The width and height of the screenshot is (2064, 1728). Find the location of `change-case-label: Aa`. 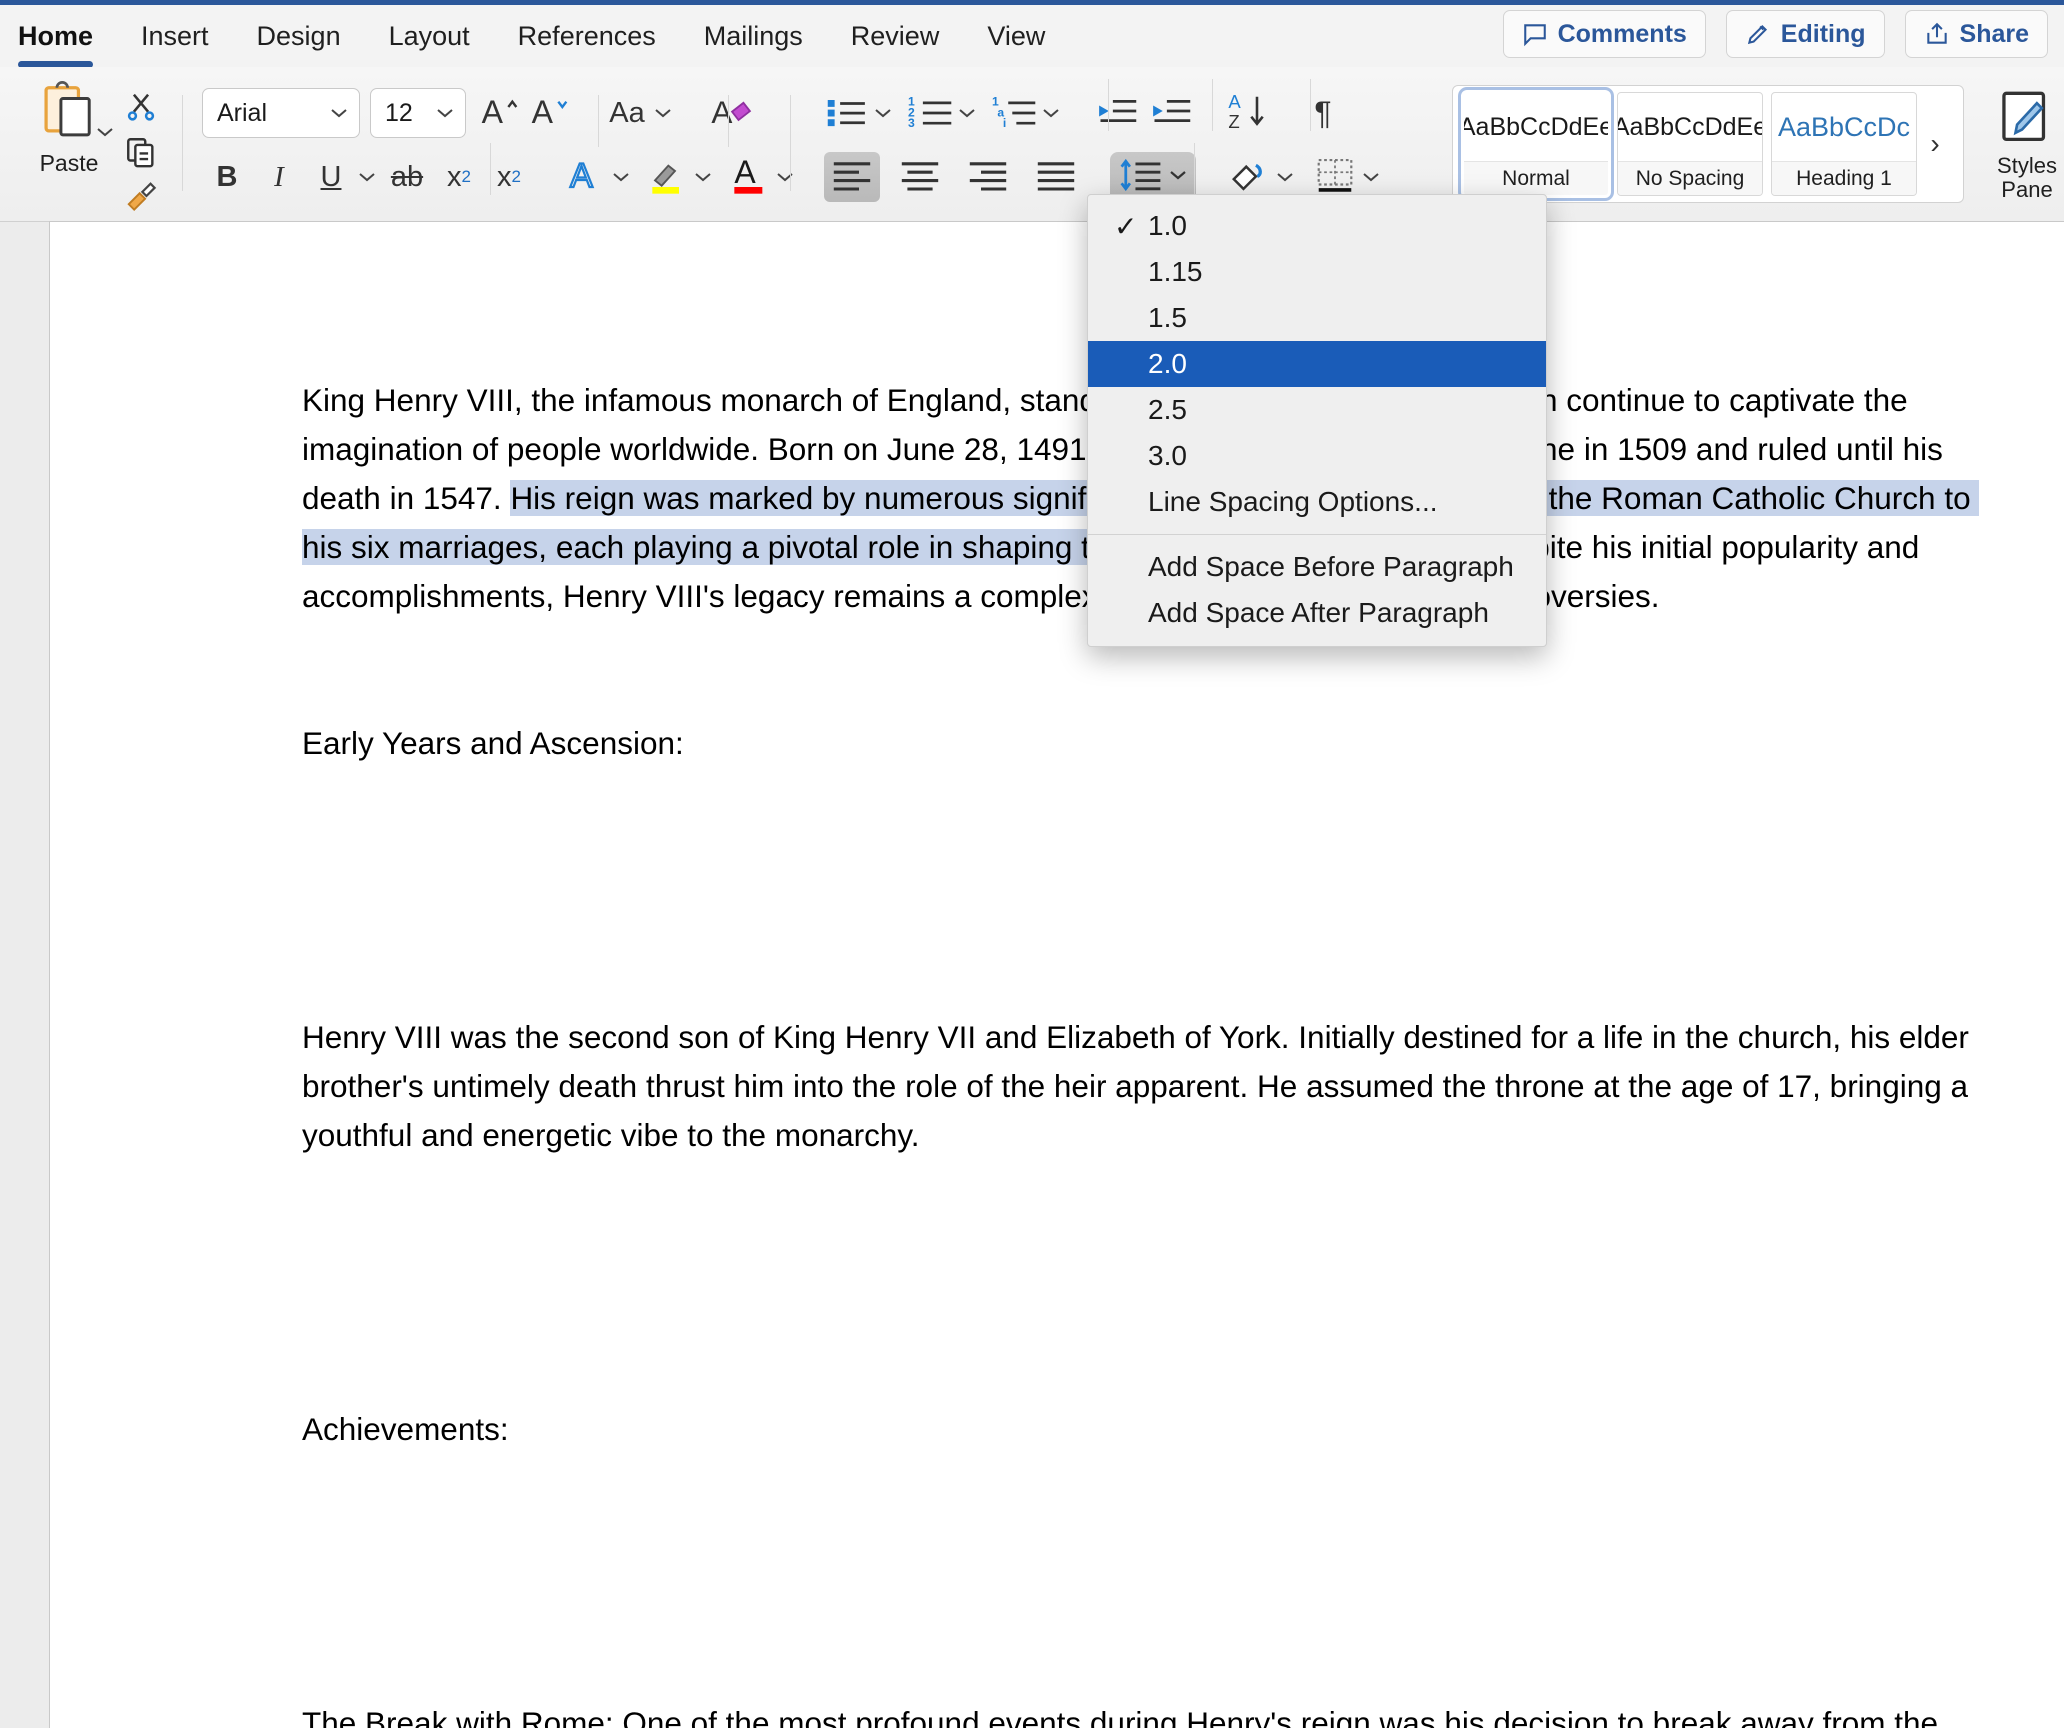

change-case-label: Aa is located at coordinates (627, 112).